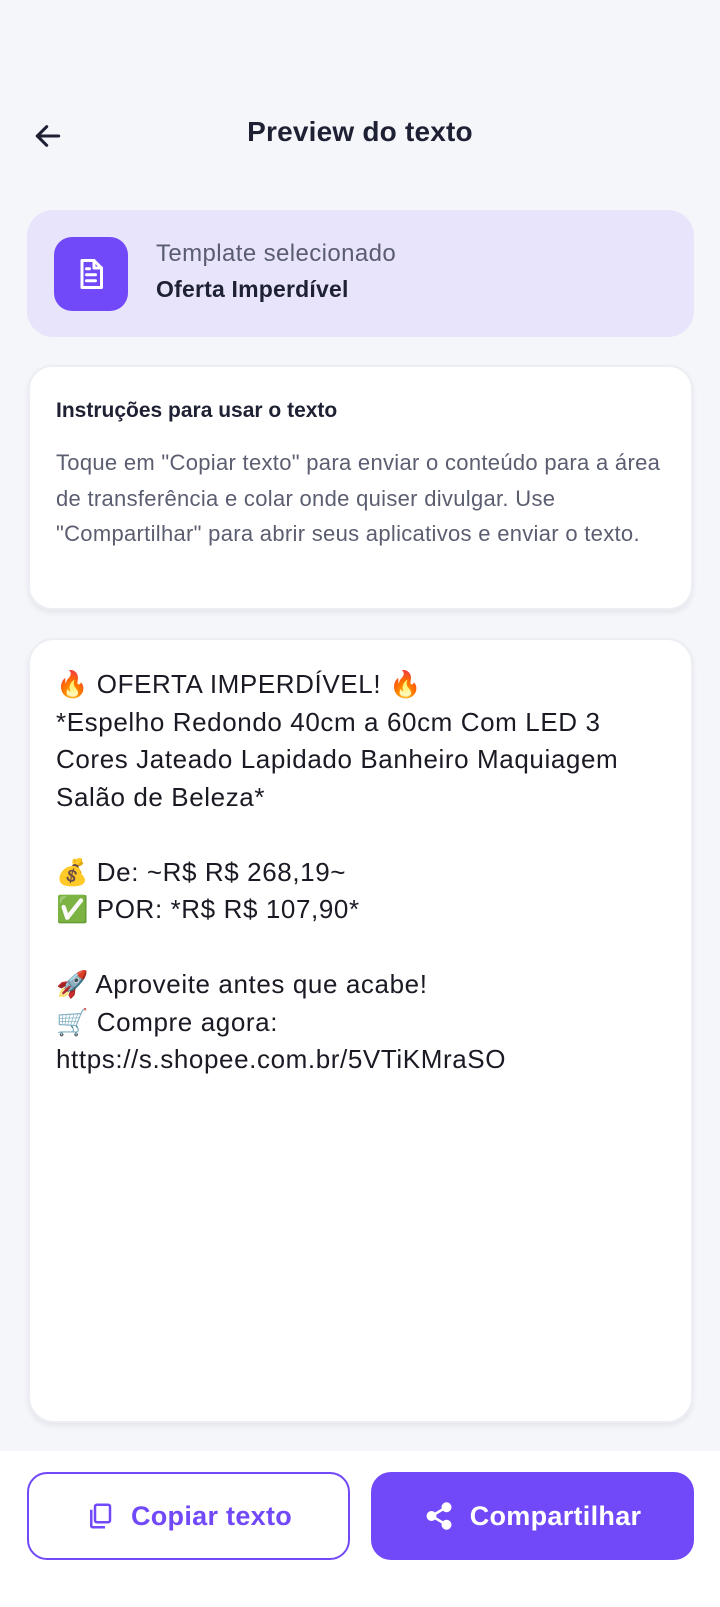  What do you see at coordinates (211, 1515) in the screenshot?
I see `copy-text-label: Copiar texto` at bounding box center [211, 1515].